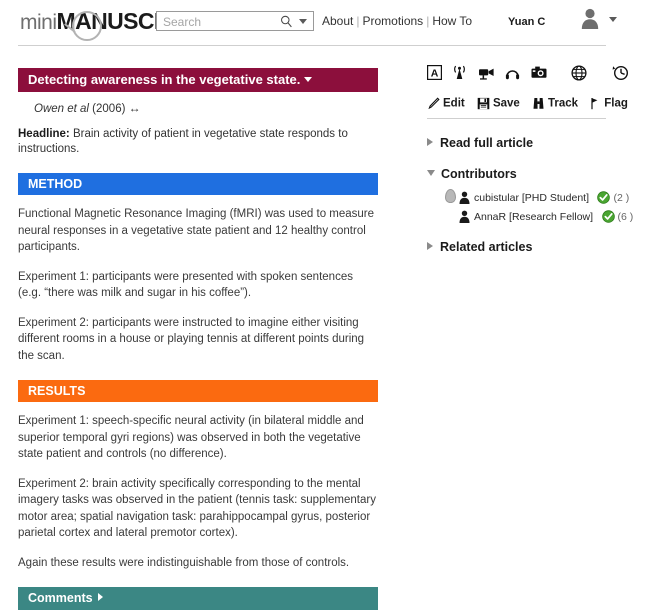 Image resolution: width=660 pixels, height=610 pixels. Describe the element at coordinates (621, 197) in the screenshot. I see `contributor-count: (2 )` at that location.